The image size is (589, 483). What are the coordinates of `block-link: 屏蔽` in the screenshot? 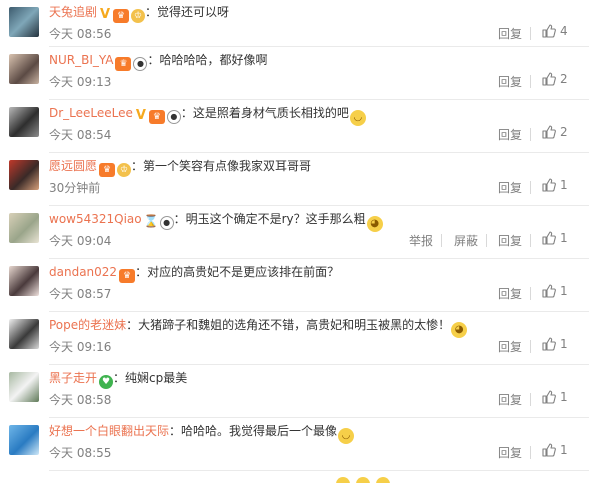 It's located at (466, 241).